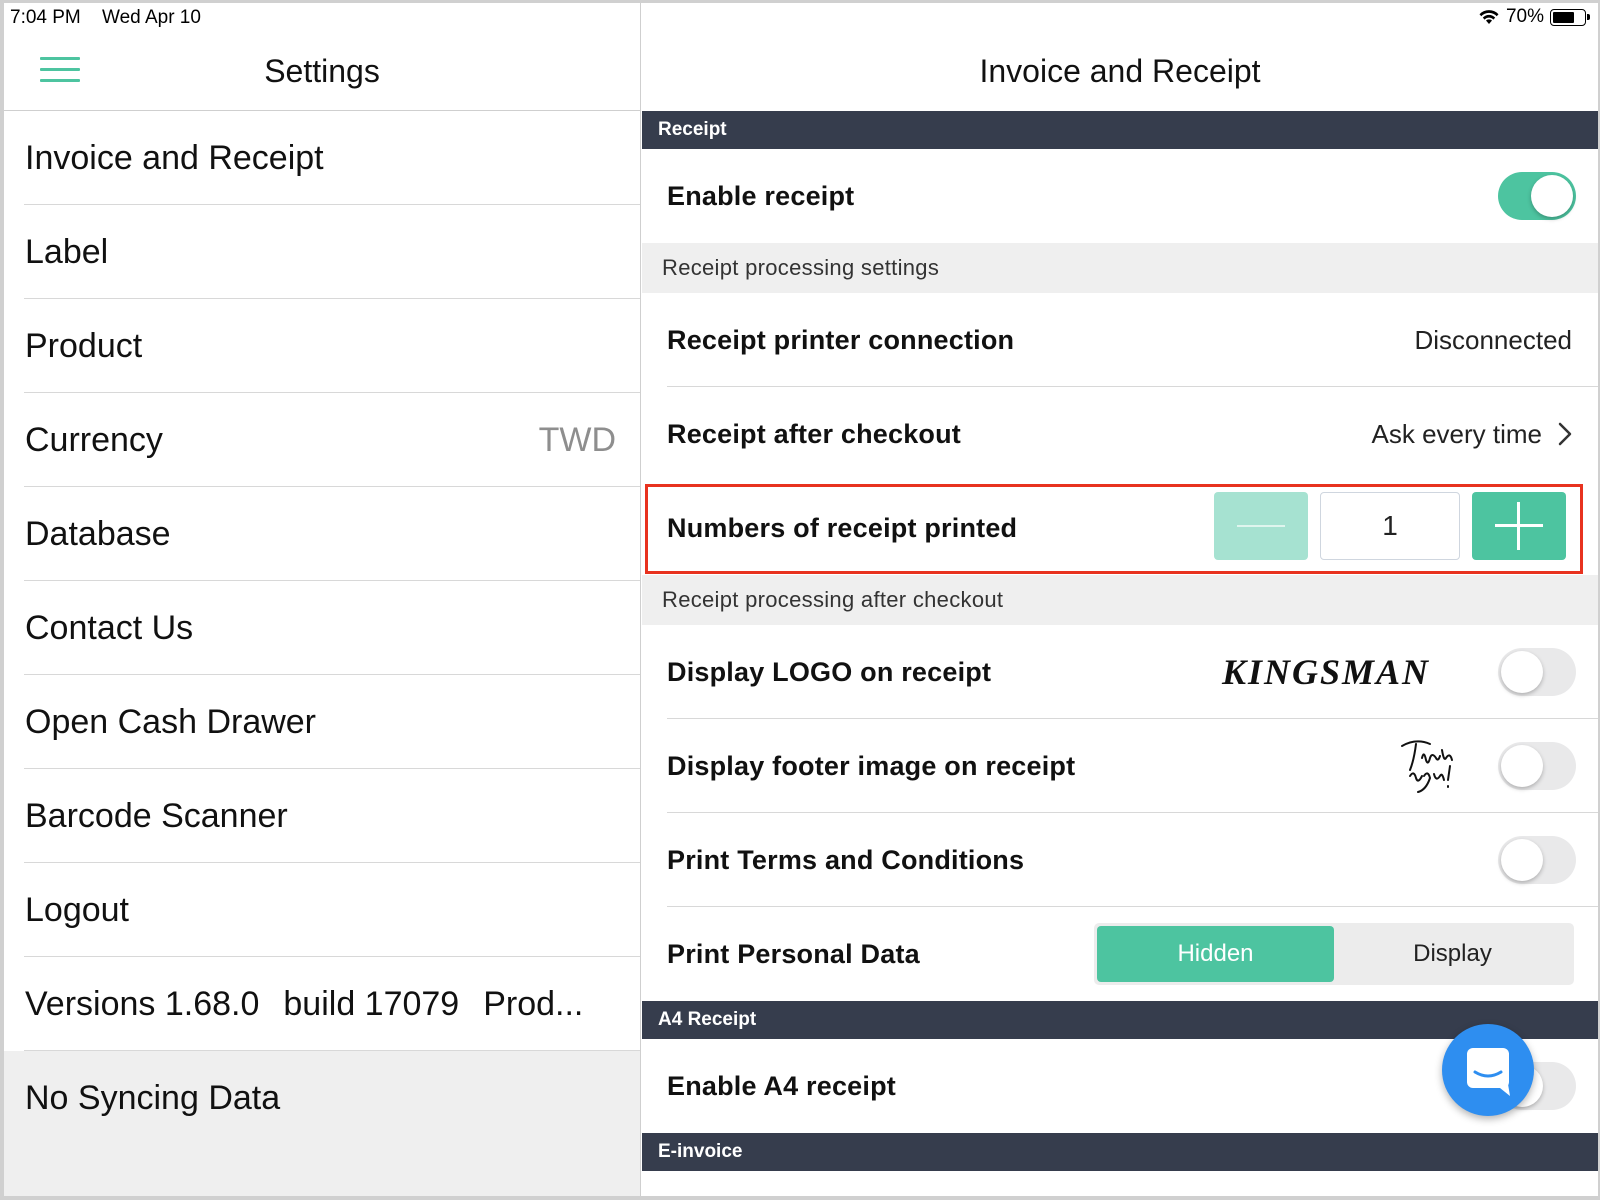 This screenshot has width=1600, height=1200. Describe the element at coordinates (156, 815) in the screenshot. I see `menu-item-label: Barcode Scanner` at that location.